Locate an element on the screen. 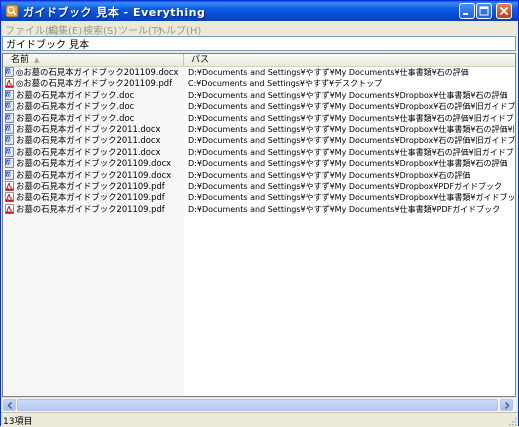  column-header-name-label: 名前 is located at coordinates (20, 60).